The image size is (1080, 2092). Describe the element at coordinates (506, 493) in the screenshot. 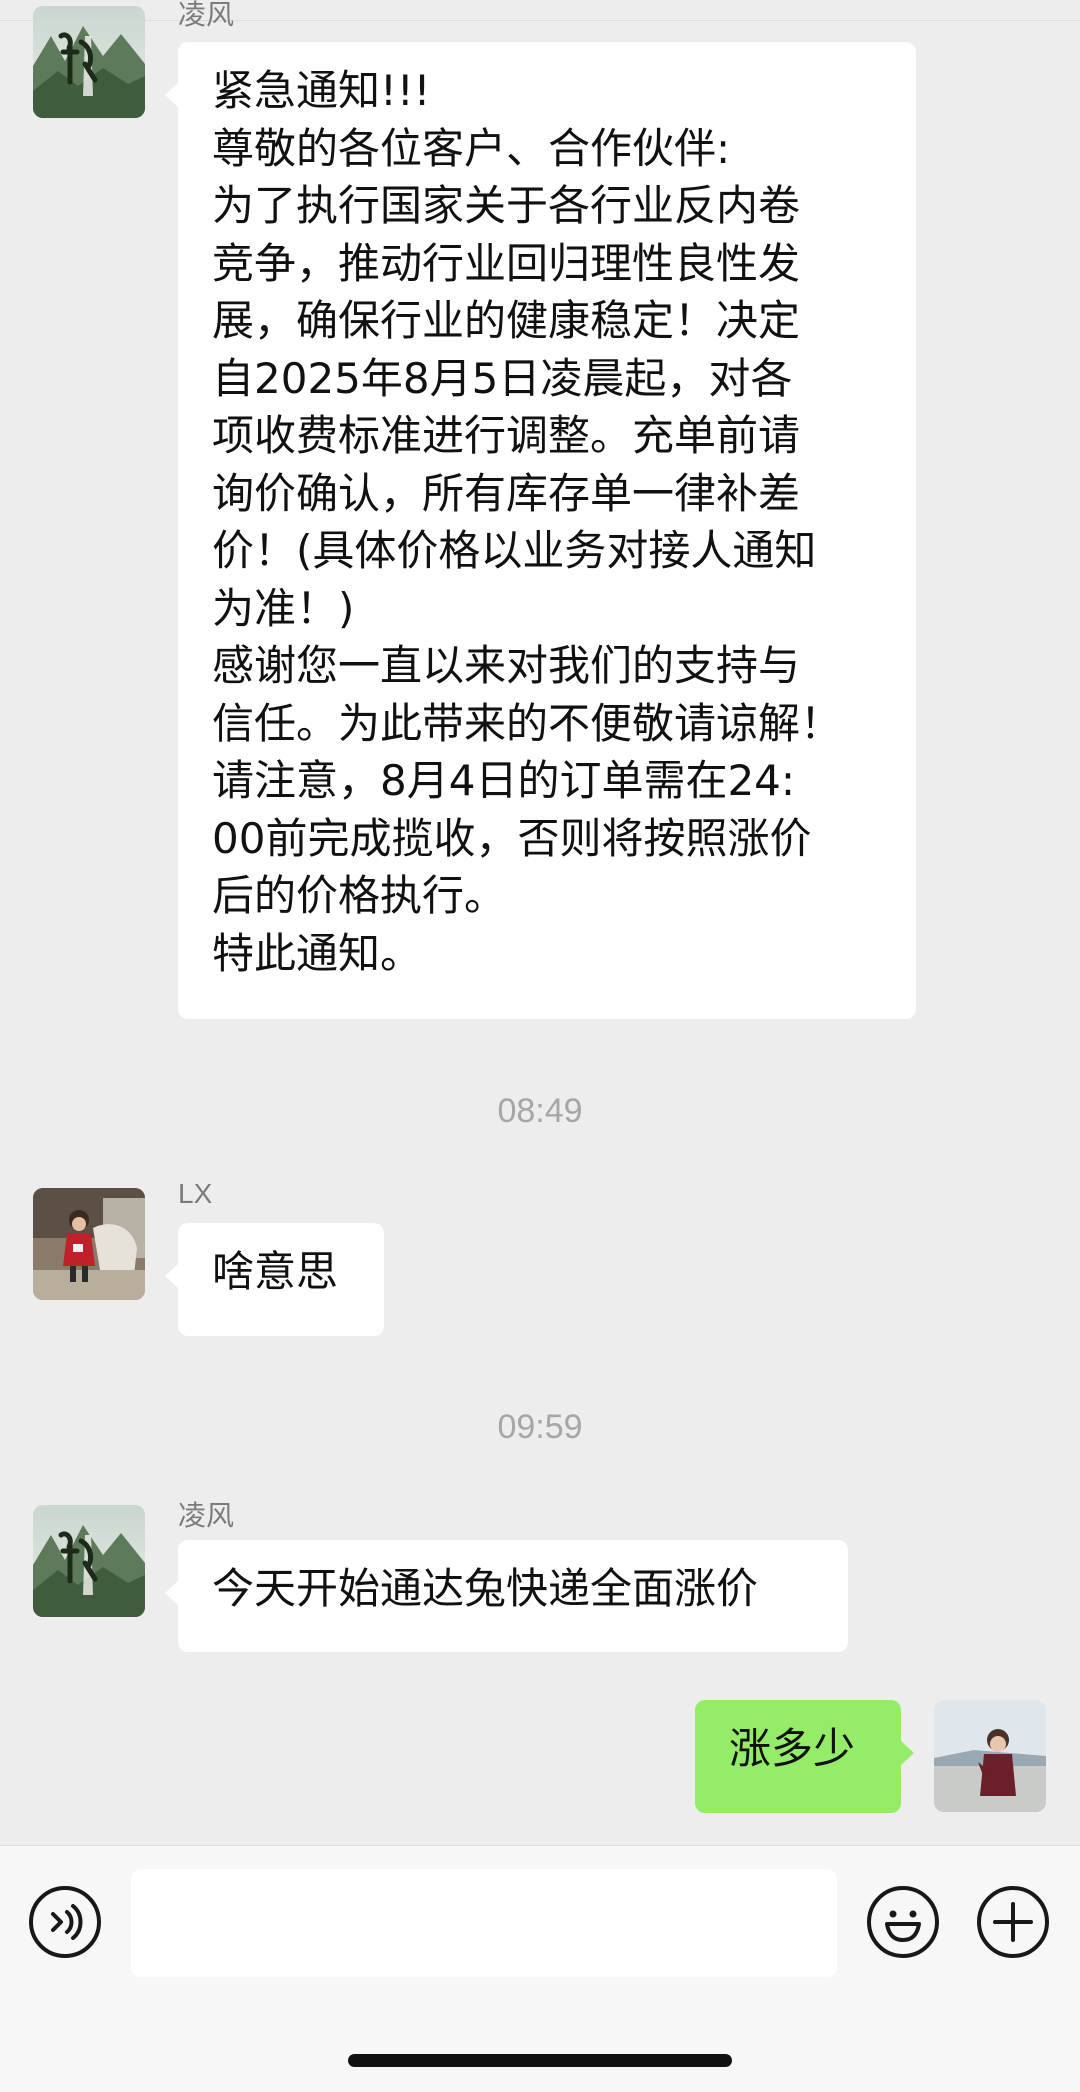

I see `message-line: 询价确认，所有库存单一律补差` at that location.